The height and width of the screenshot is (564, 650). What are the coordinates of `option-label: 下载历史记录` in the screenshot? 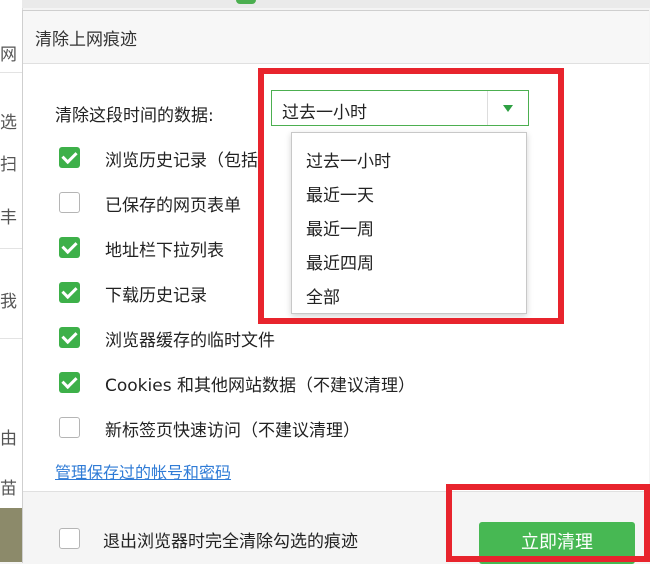 It's located at (156, 296).